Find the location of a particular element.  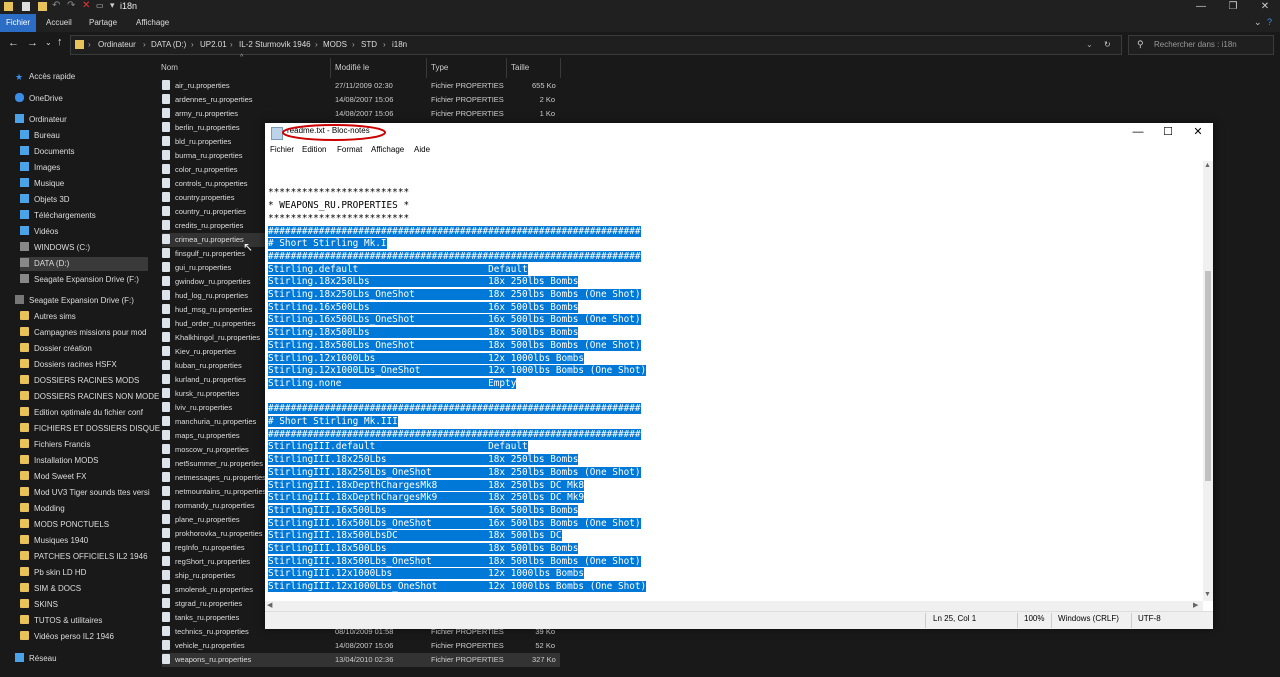

menu-affichage: Affichage is located at coordinates (387, 149).